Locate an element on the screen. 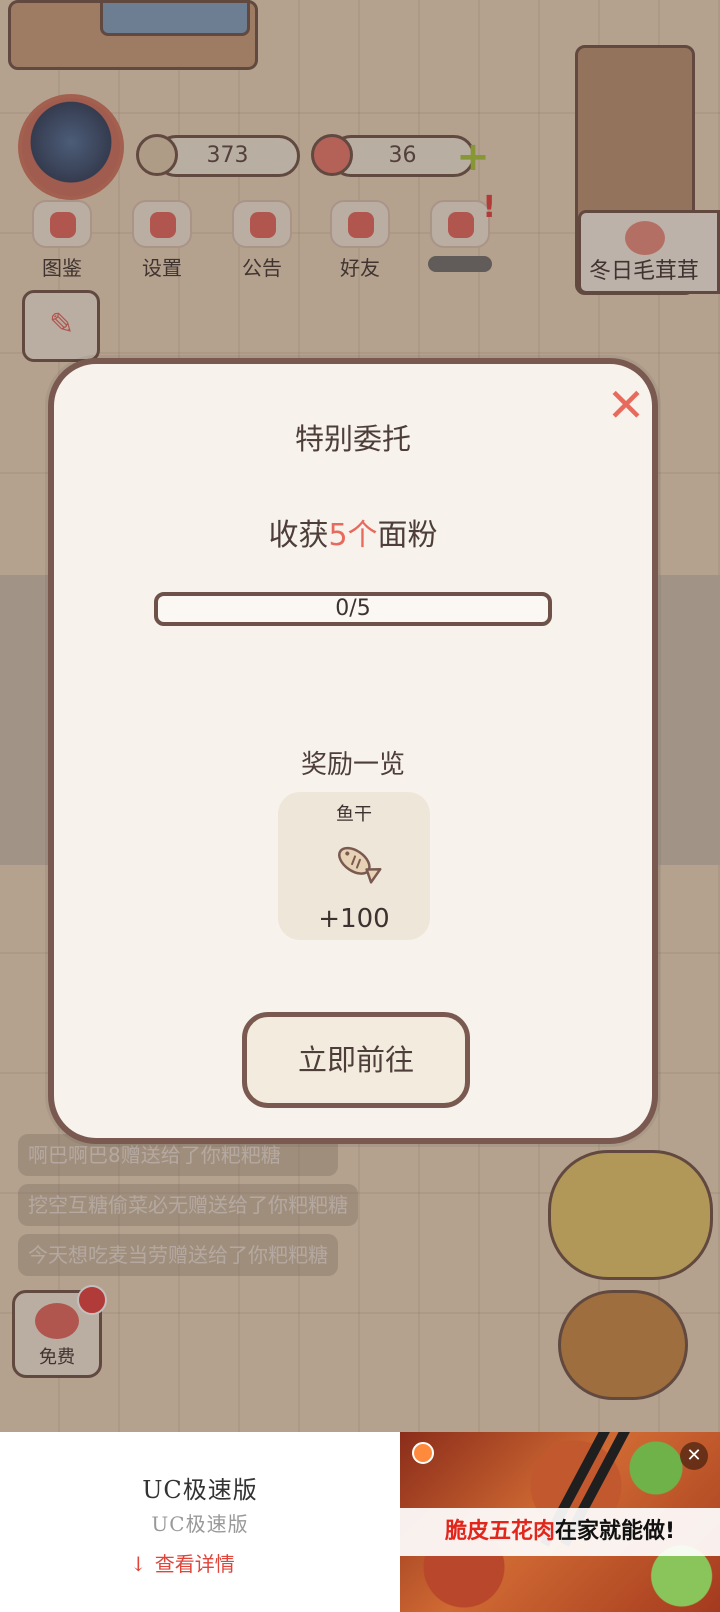  ad-close-icon: ✕ is located at coordinates (694, 1456).